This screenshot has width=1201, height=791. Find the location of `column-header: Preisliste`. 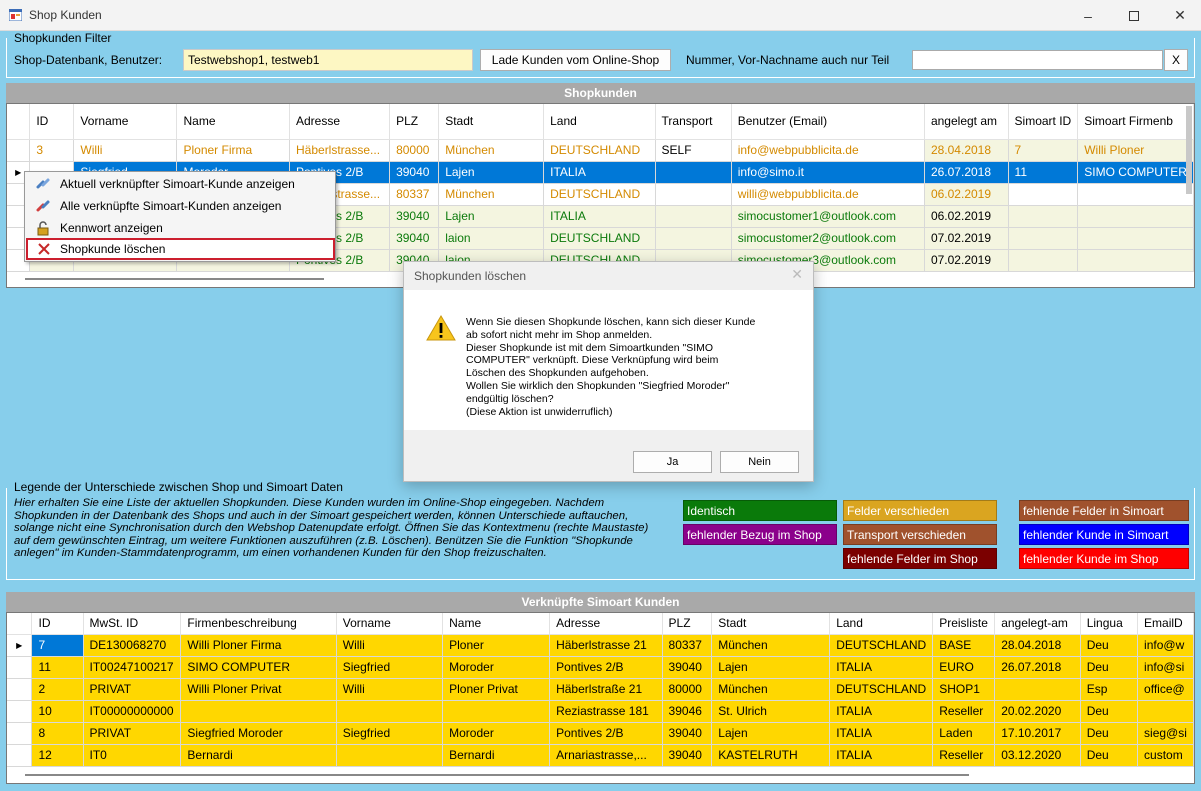

column-header: Preisliste is located at coordinates (964, 624).